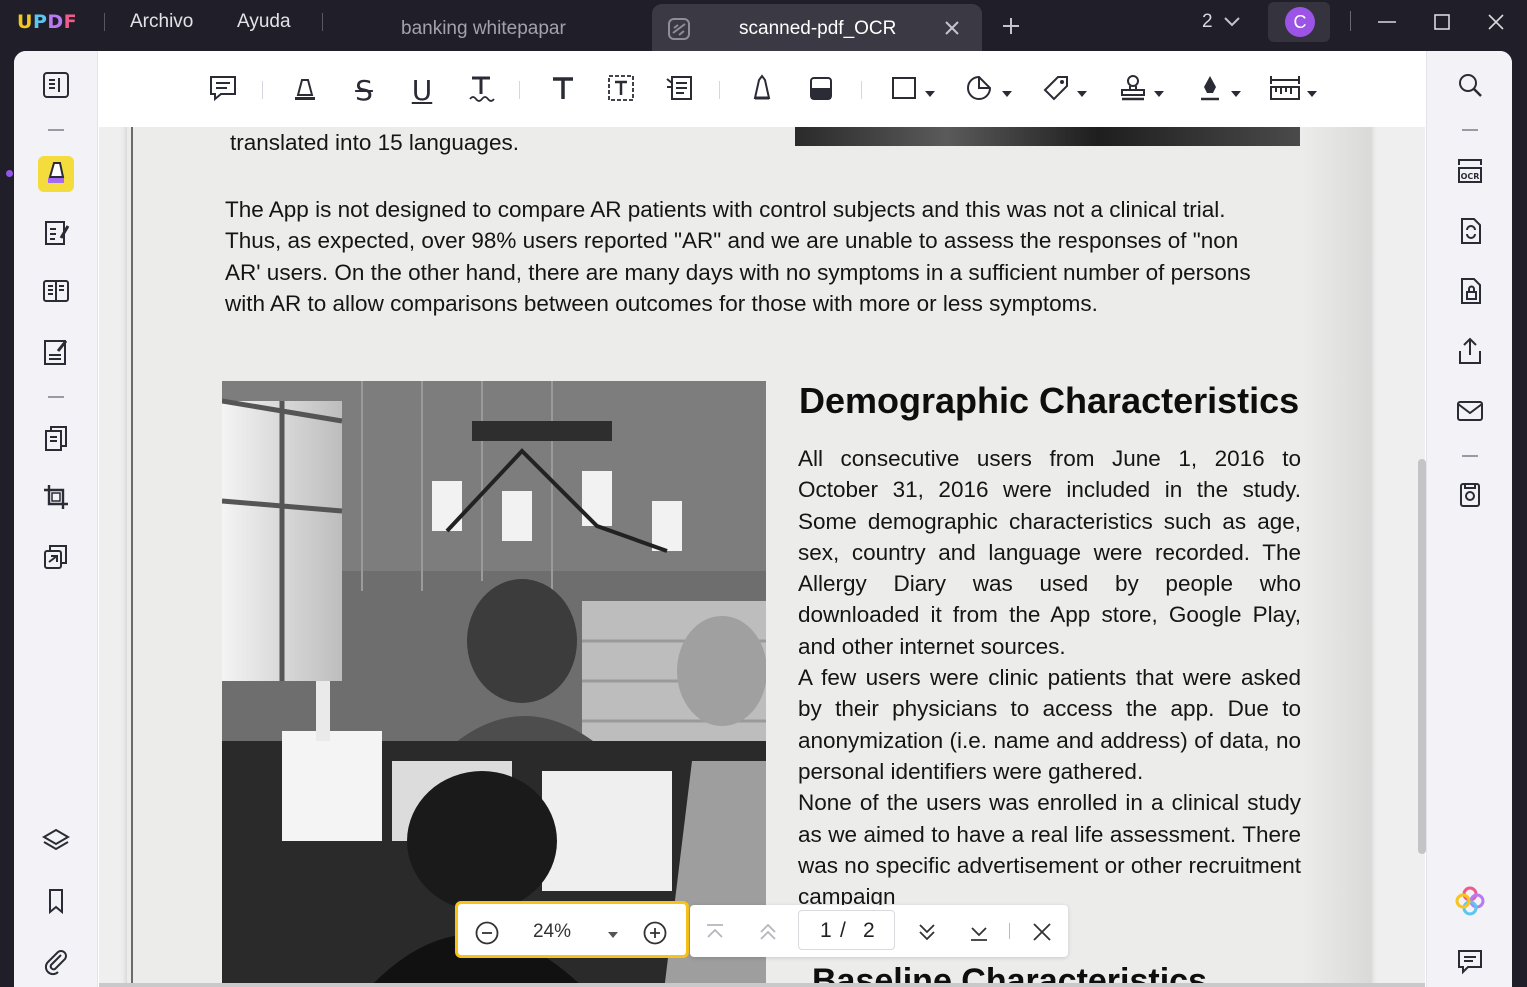 The image size is (1527, 987). What do you see at coordinates (927, 934) in the screenshot?
I see `next-page-icon` at bounding box center [927, 934].